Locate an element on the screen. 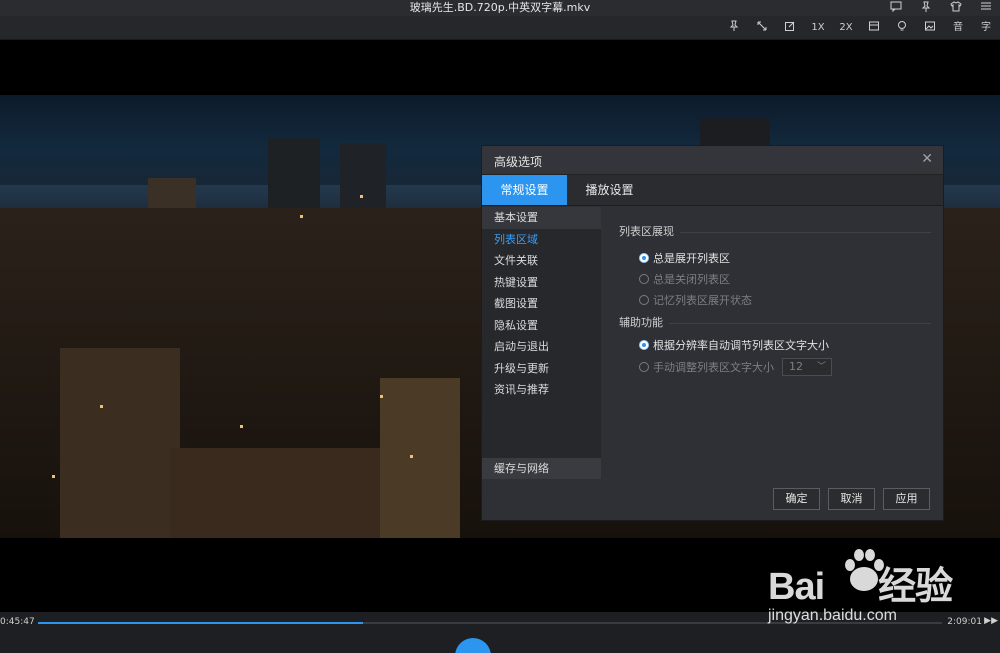 The image size is (1000, 653). sidebar-item-screenshot: 截图设置 is located at coordinates (541, 304).